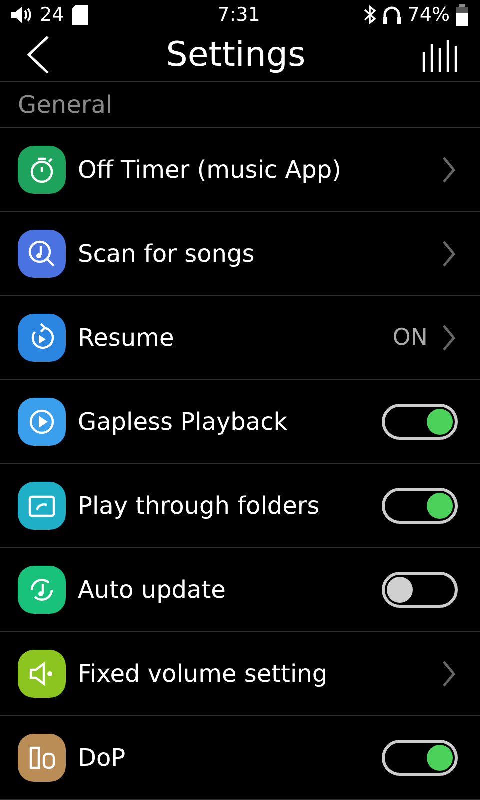 This screenshot has height=800, width=480. I want to click on battery-percent: 74%, so click(429, 15).